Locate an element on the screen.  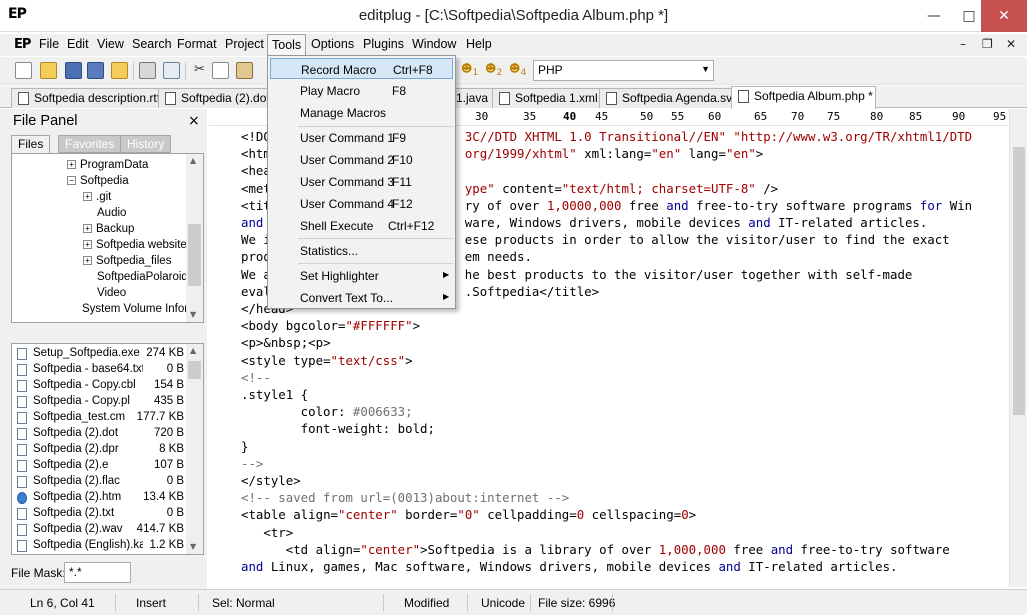
close-icon: × is located at coordinates (194, 121).